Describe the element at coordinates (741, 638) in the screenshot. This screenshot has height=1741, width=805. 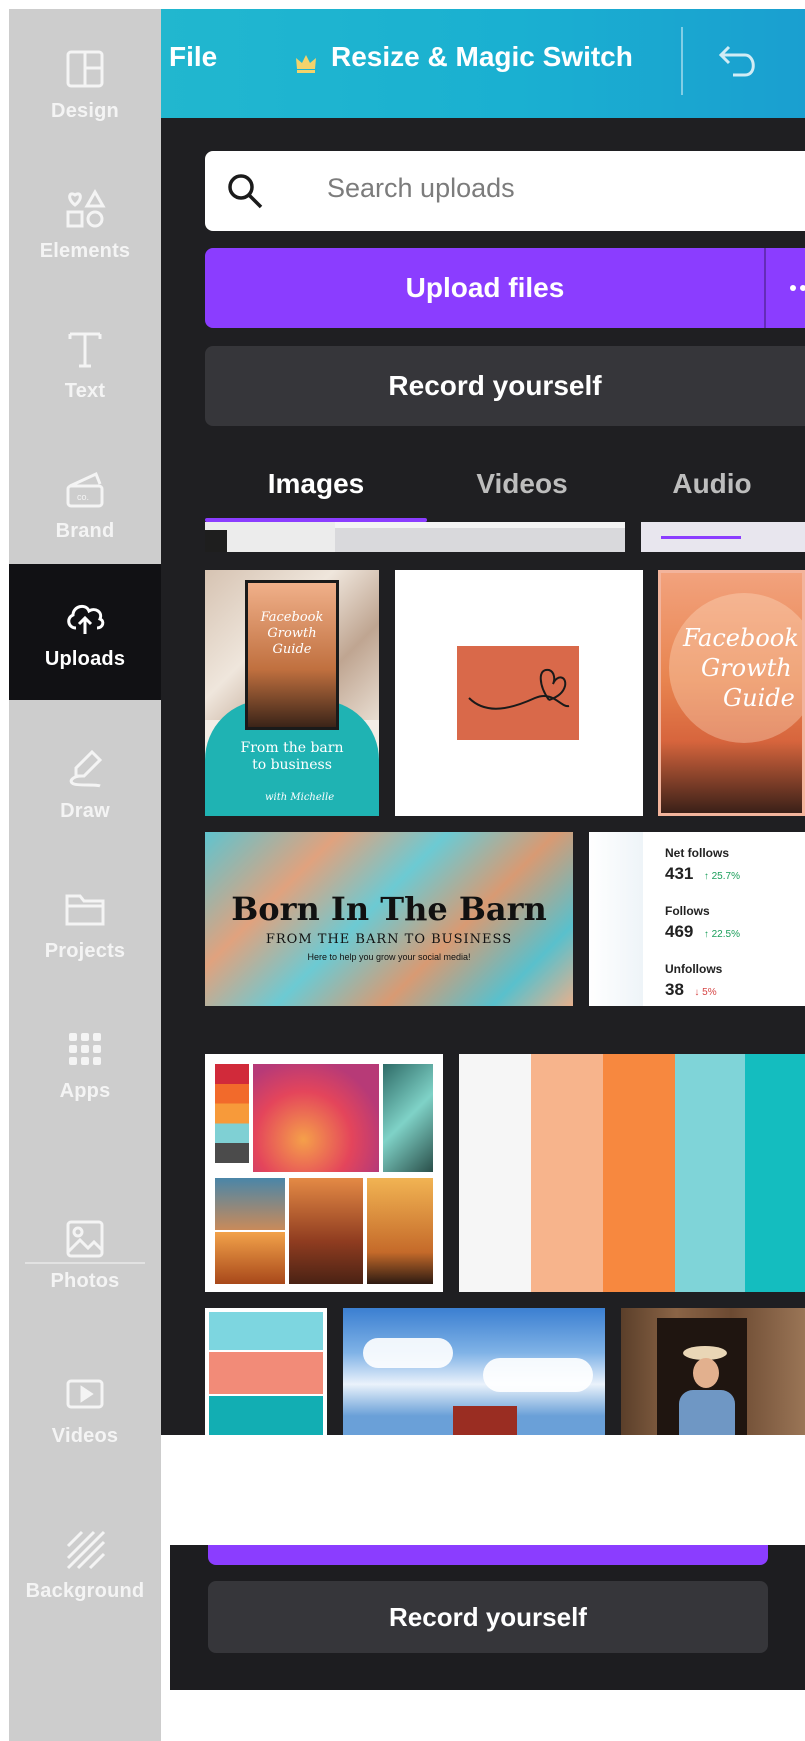
I see `guide-large-line1: Facebook` at that location.